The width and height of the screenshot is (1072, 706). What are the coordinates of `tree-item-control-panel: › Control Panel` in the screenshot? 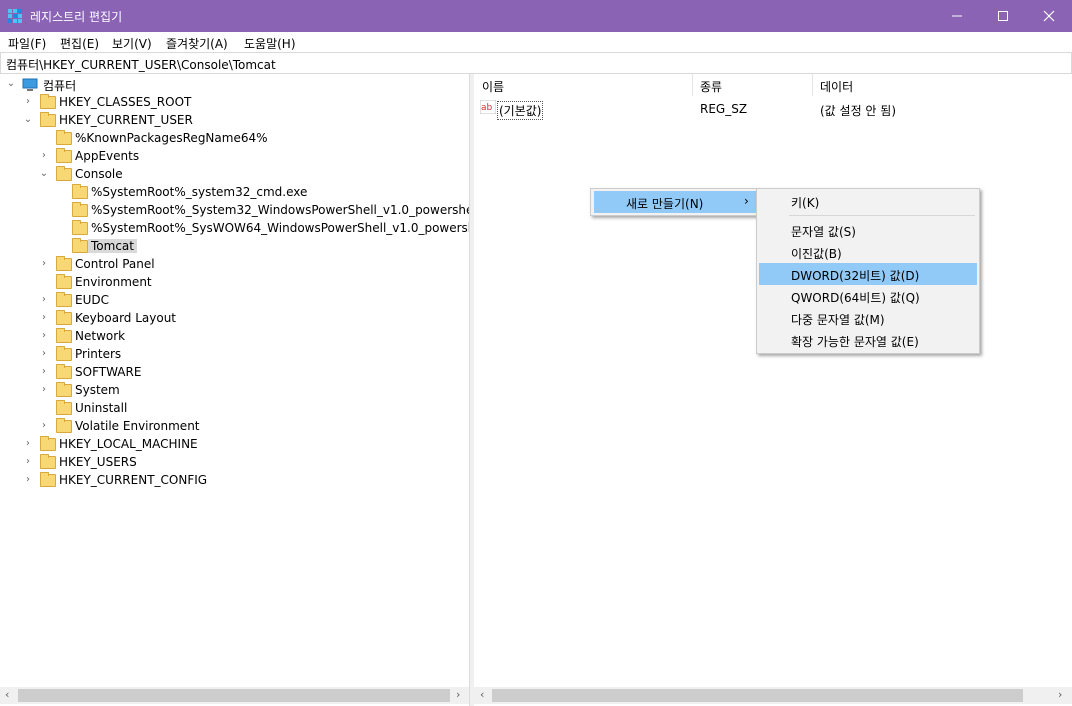 It's located at (230, 265).